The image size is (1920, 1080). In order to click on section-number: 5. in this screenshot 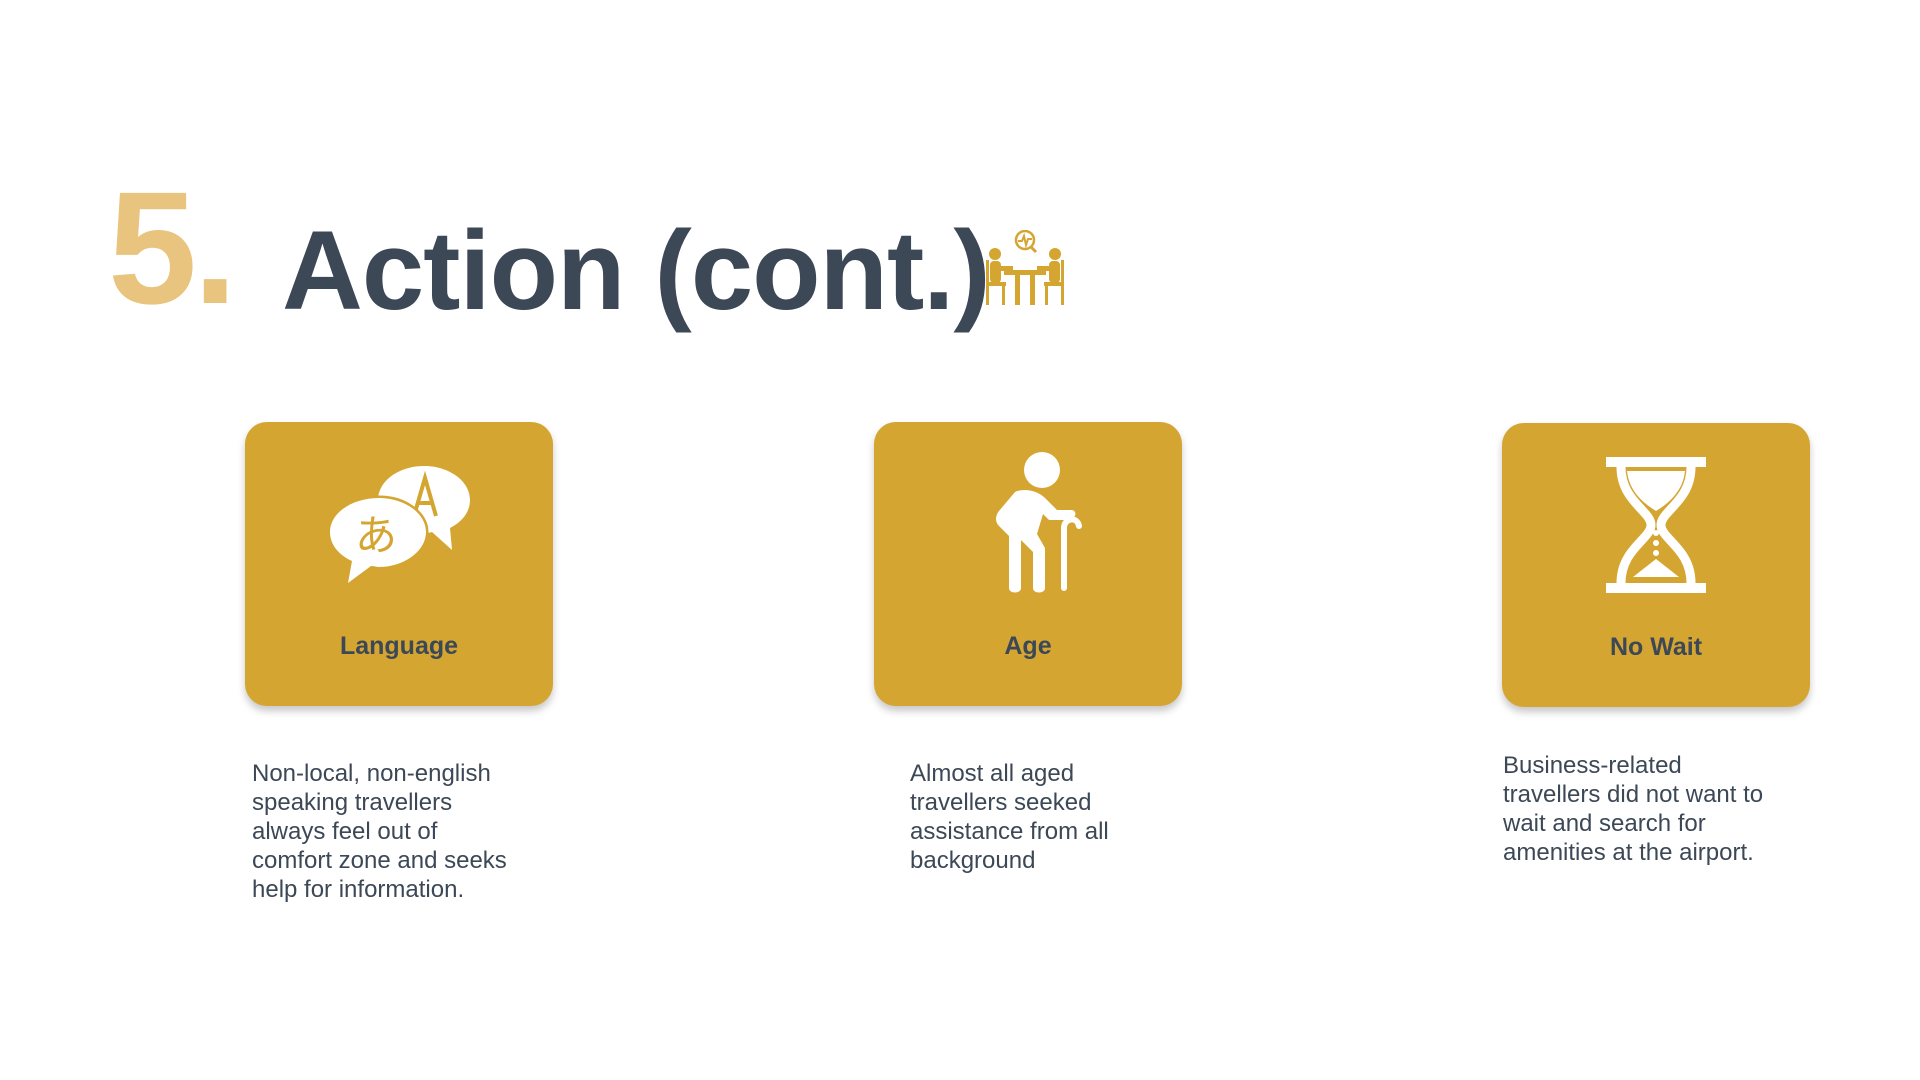, I will do `click(172, 247)`.